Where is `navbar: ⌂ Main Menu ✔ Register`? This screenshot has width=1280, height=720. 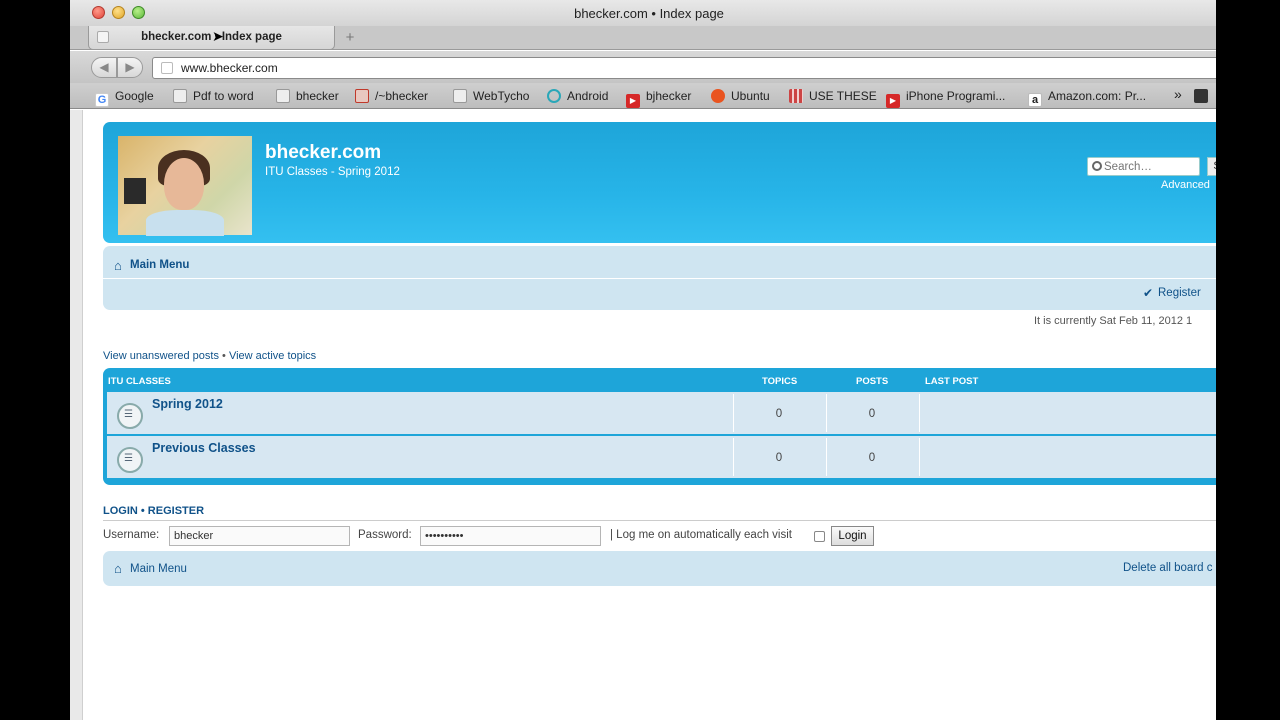 navbar: ⌂ Main Menu ✔ Register is located at coordinates (659, 278).